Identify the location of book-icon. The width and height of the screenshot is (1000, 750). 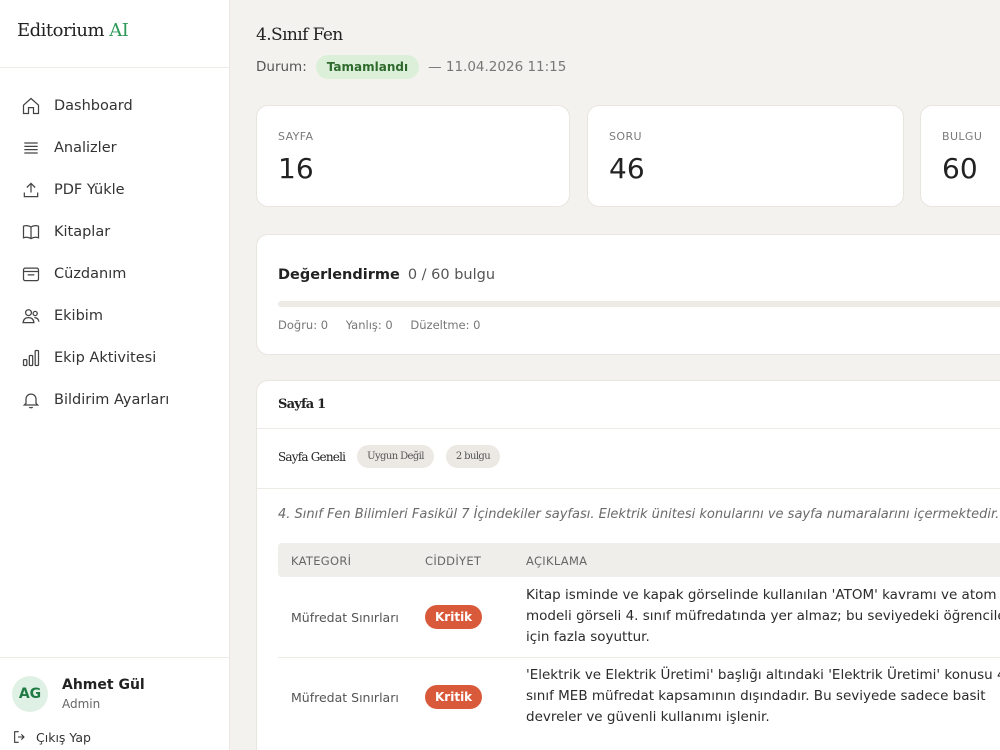
(31, 232).